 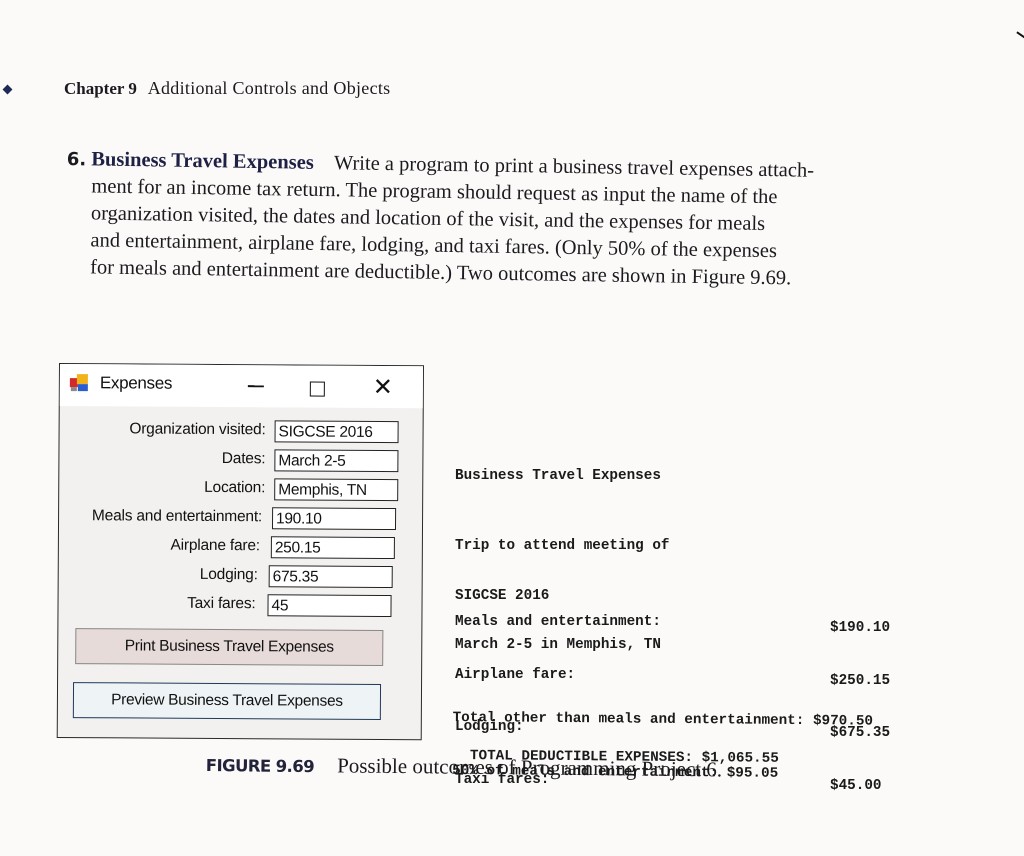 I want to click on chapter-title: Additional Controls and Objects, so click(x=269, y=88).